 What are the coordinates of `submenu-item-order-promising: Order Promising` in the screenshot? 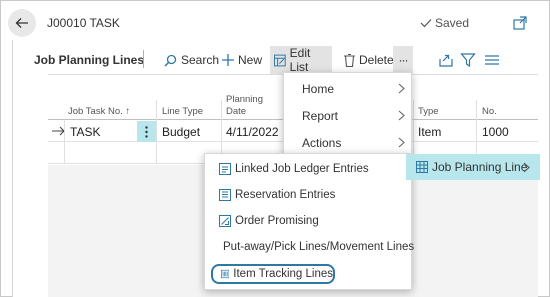 It's located at (309, 221).